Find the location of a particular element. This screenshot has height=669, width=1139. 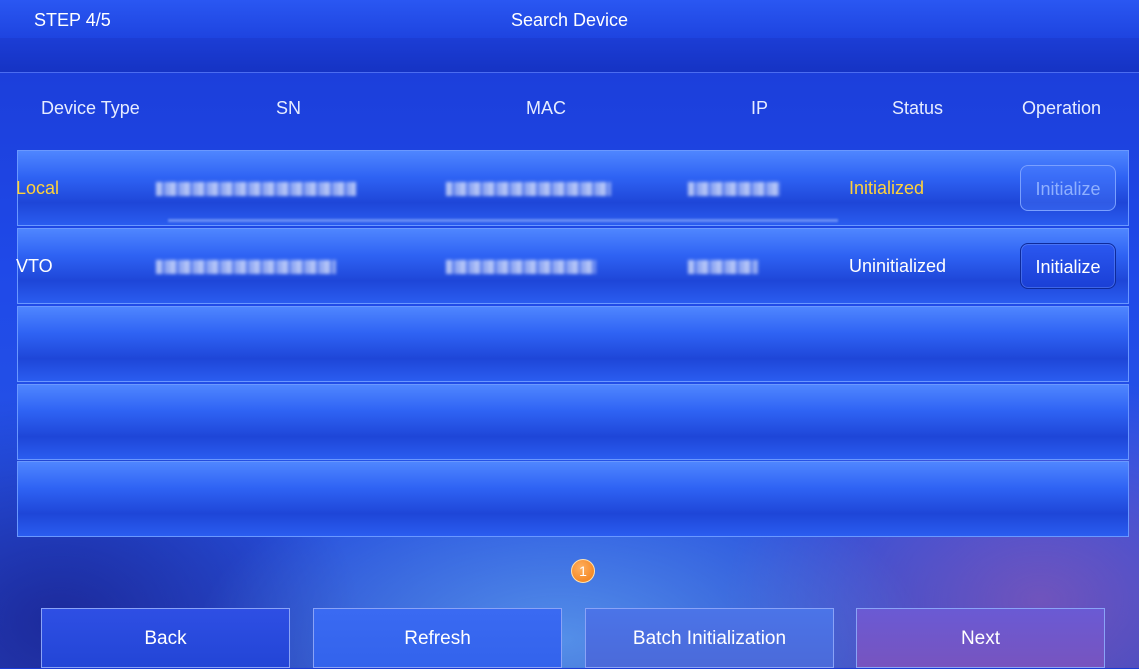

column-header-operation: Operation is located at coordinates (1062, 108).